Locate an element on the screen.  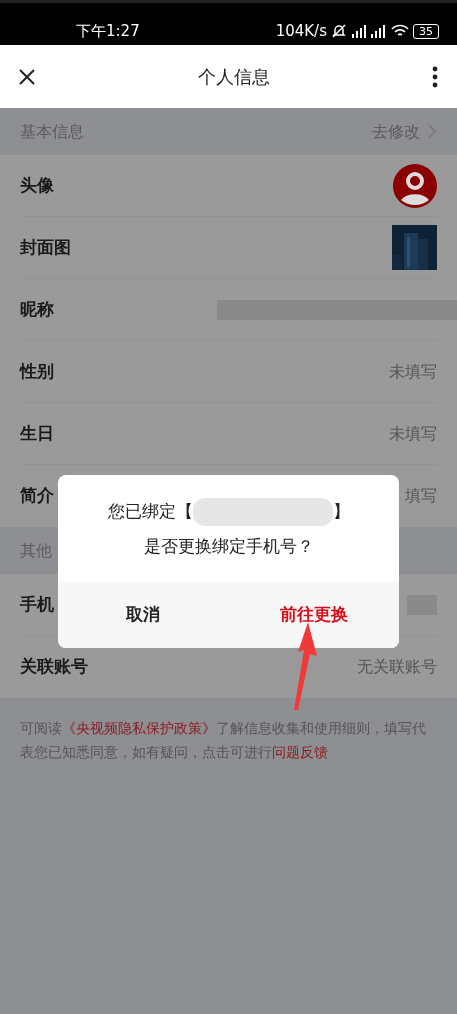
field-label: 封面图 is located at coordinates (45, 247).